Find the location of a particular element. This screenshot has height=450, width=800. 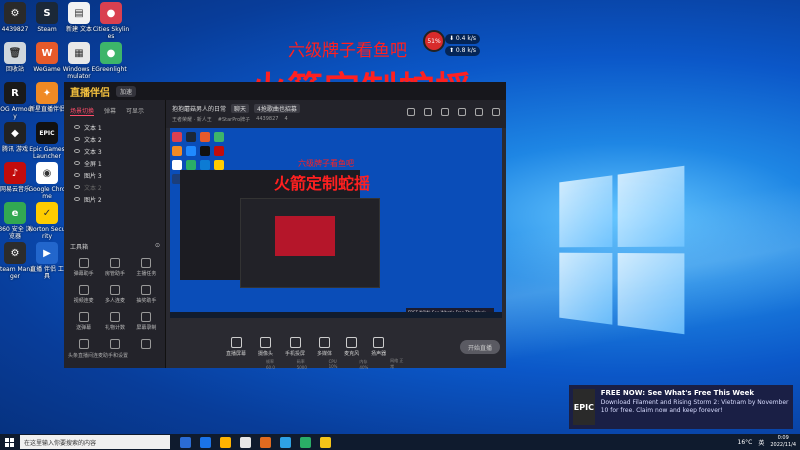

desktop-app-icon: EPIC is located at coordinates (47, 133).